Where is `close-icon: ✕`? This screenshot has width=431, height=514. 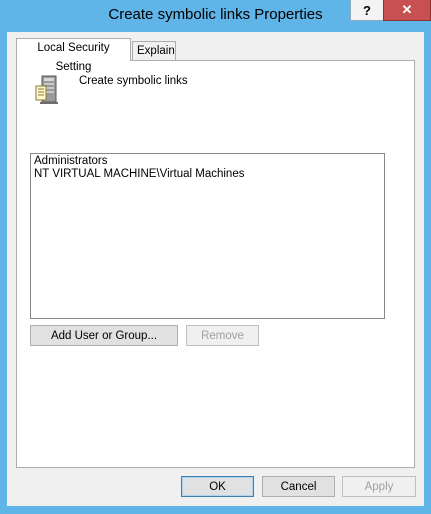 close-icon: ✕ is located at coordinates (407, 9).